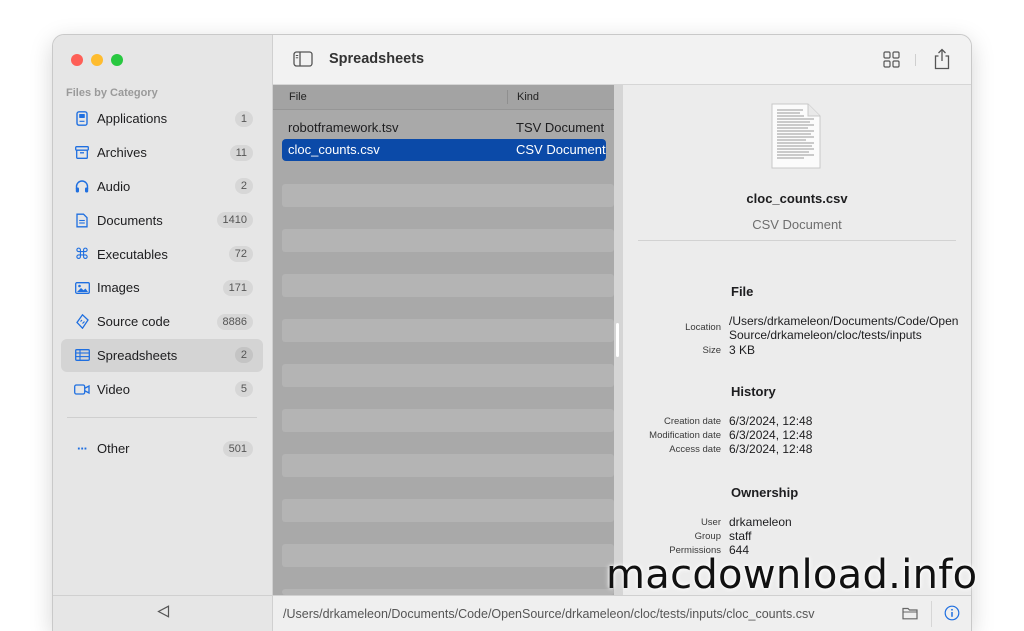 The image size is (1024, 631). I want to click on info-icon, so click(952, 613).